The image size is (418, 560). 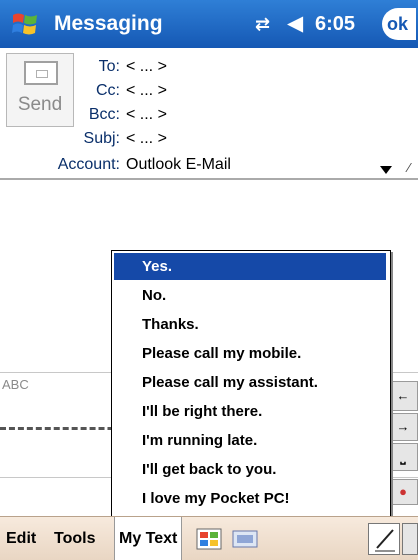 I want to click on tab-key-icon: →, so click(x=403, y=427).